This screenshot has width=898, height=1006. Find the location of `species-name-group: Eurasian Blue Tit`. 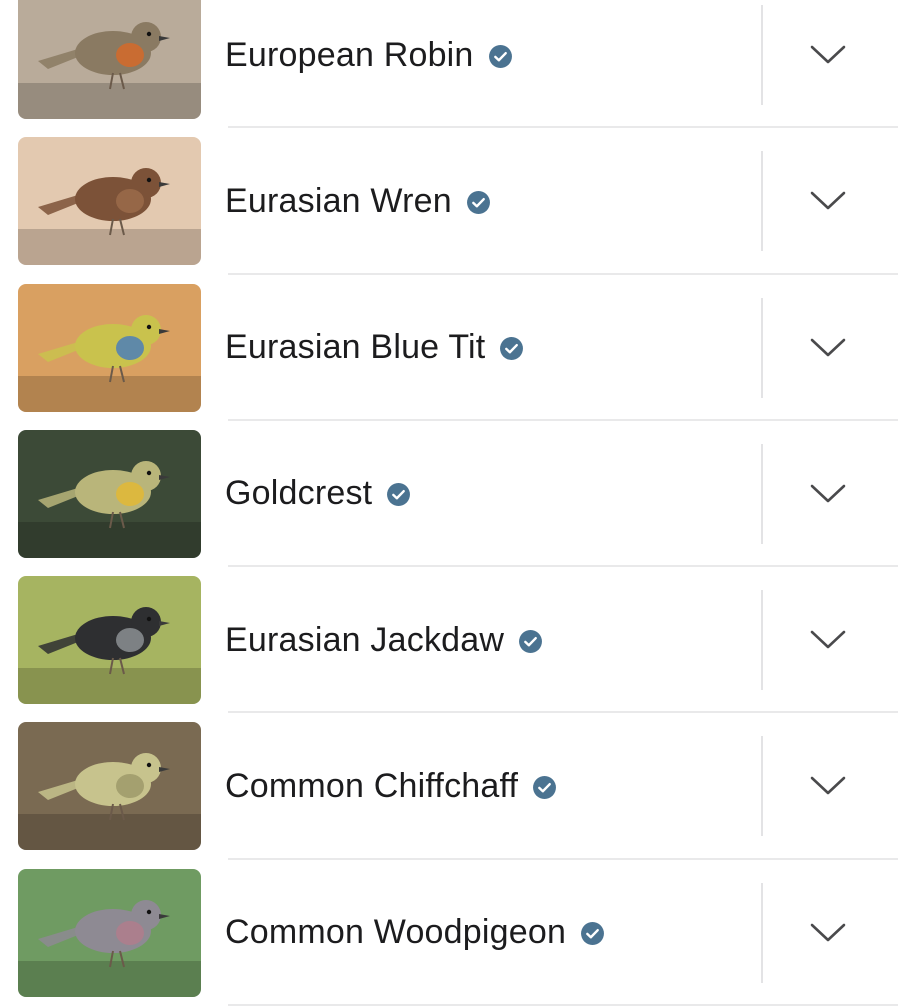

species-name-group: Eurasian Blue Tit is located at coordinates (374, 348).